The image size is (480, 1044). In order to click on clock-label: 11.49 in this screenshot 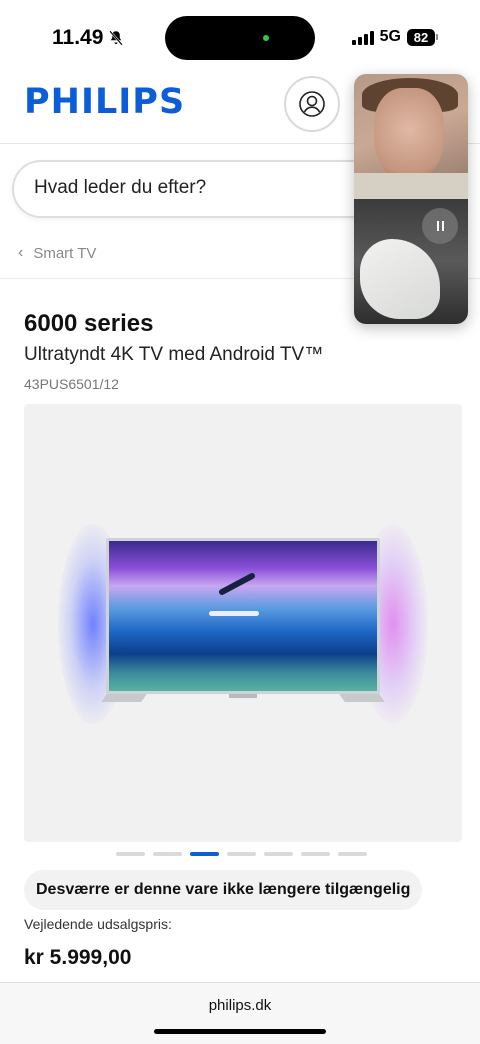, I will do `click(78, 37)`.